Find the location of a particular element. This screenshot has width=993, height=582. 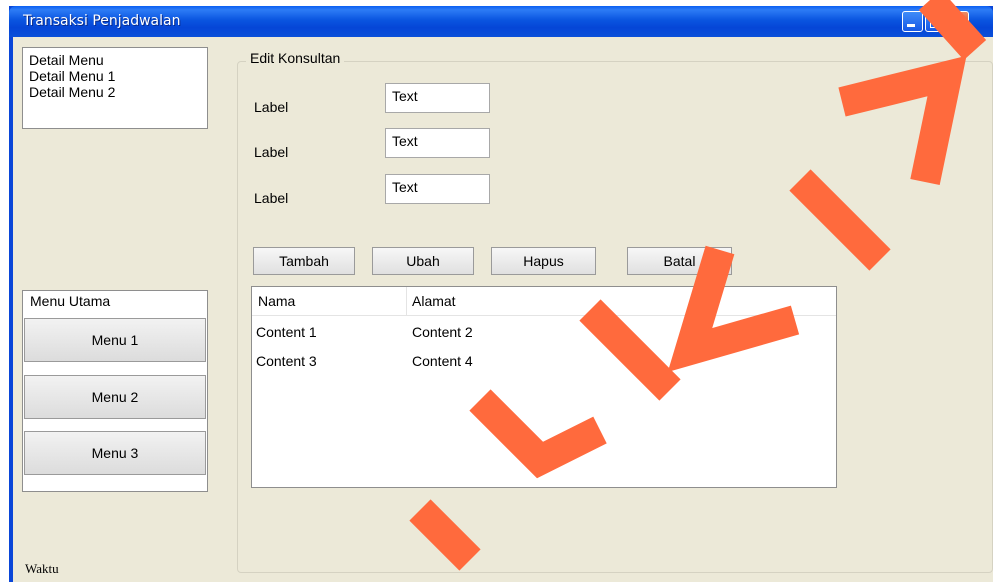

detail-menu-item: Detail Menu 1 is located at coordinates (115, 76).